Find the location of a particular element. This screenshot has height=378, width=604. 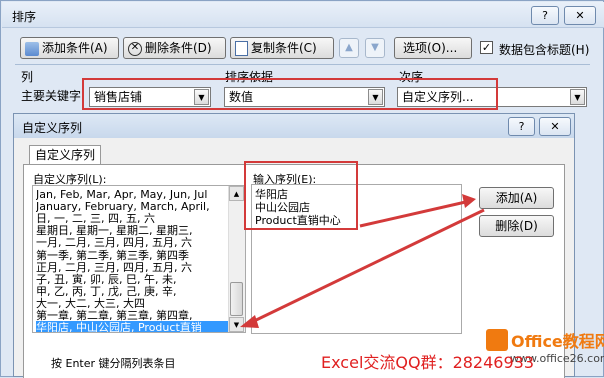

annotation-arrows is located at coordinates (362, 261).